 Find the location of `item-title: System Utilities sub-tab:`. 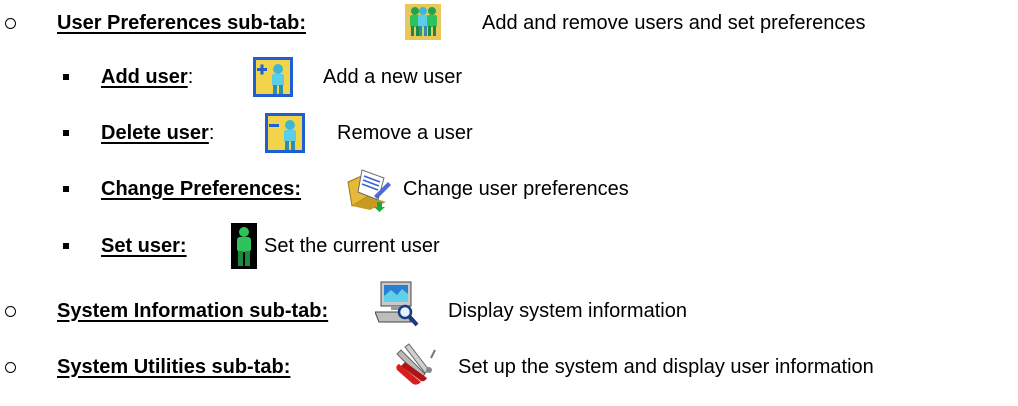

item-title: System Utilities sub-tab: is located at coordinates (174, 366).